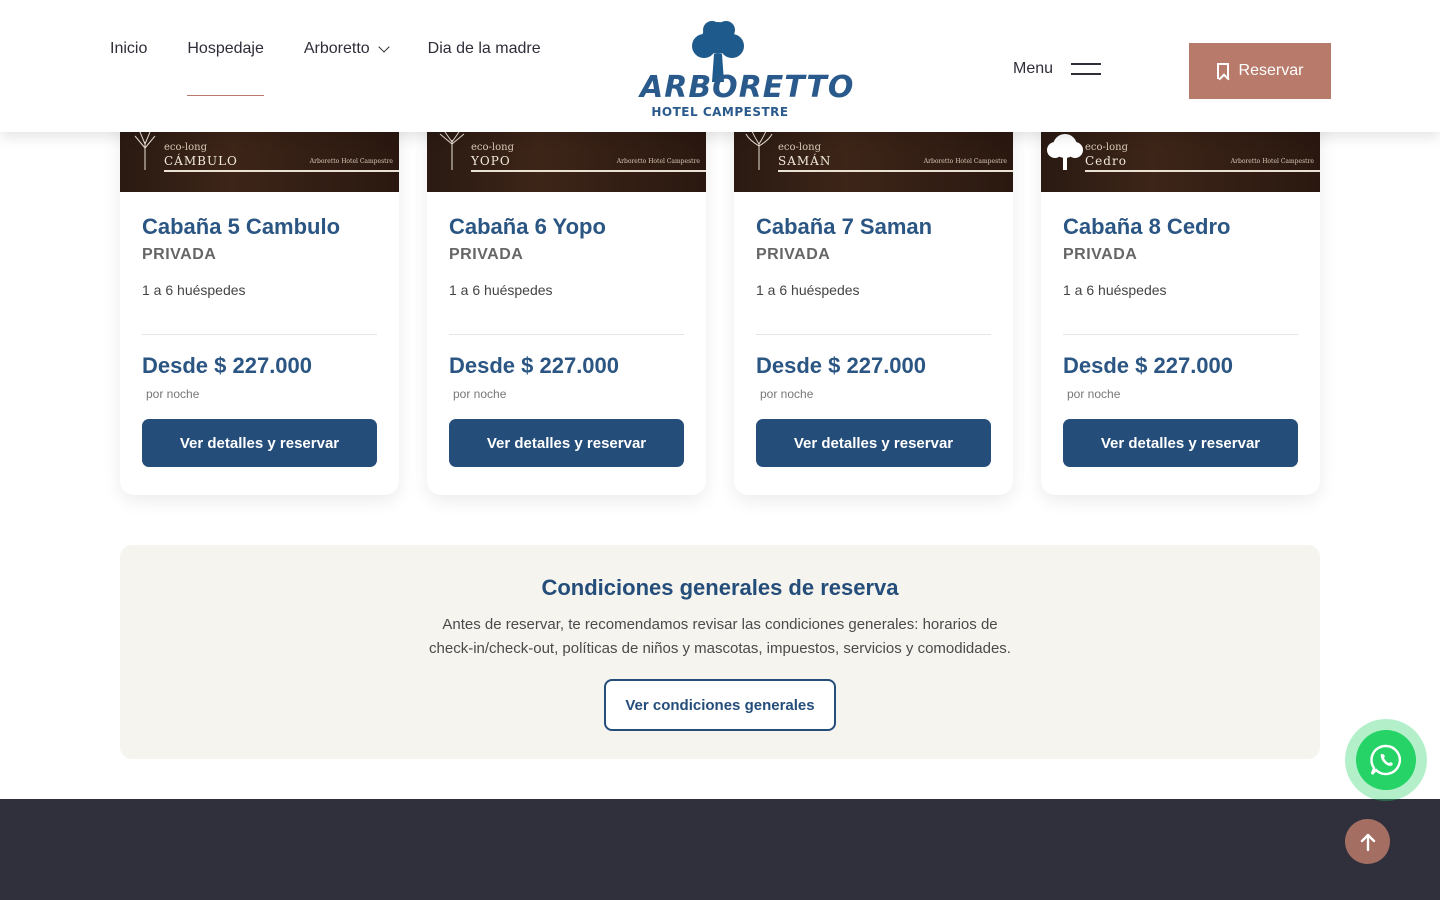 The width and height of the screenshot is (1440, 900). What do you see at coordinates (1086, 69) in the screenshot?
I see `hamburger-icon` at bounding box center [1086, 69].